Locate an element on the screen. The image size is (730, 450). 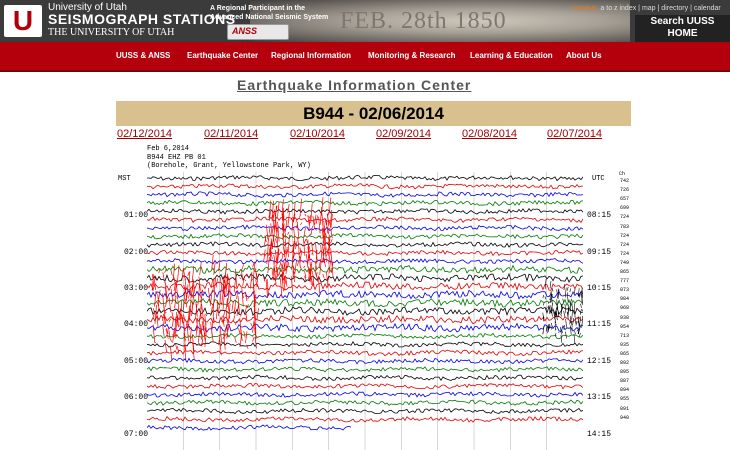
nav-learning-education: Learning & Education is located at coordinates (511, 55).